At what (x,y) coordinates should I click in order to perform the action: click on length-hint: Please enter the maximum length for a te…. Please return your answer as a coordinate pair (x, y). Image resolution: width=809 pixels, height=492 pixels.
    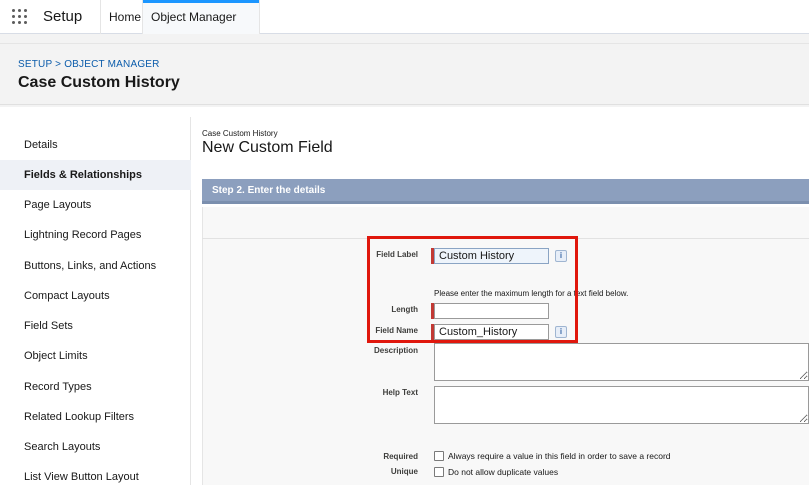
    Looking at the image, I should click on (531, 293).